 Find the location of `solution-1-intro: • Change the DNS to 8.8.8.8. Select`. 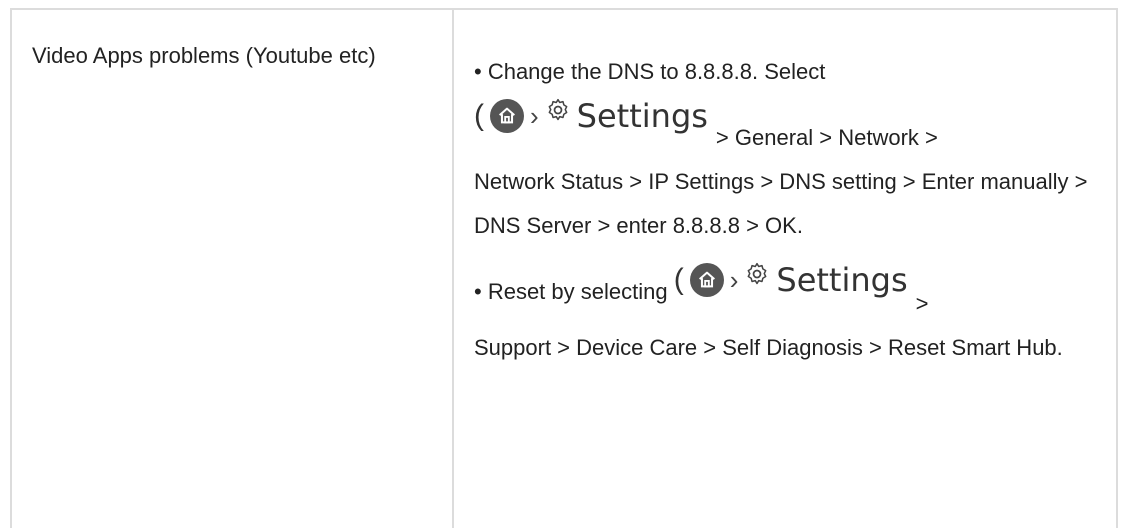

solution-1-intro: • Change the DNS to 8.8.8.8. Select is located at coordinates (650, 71).